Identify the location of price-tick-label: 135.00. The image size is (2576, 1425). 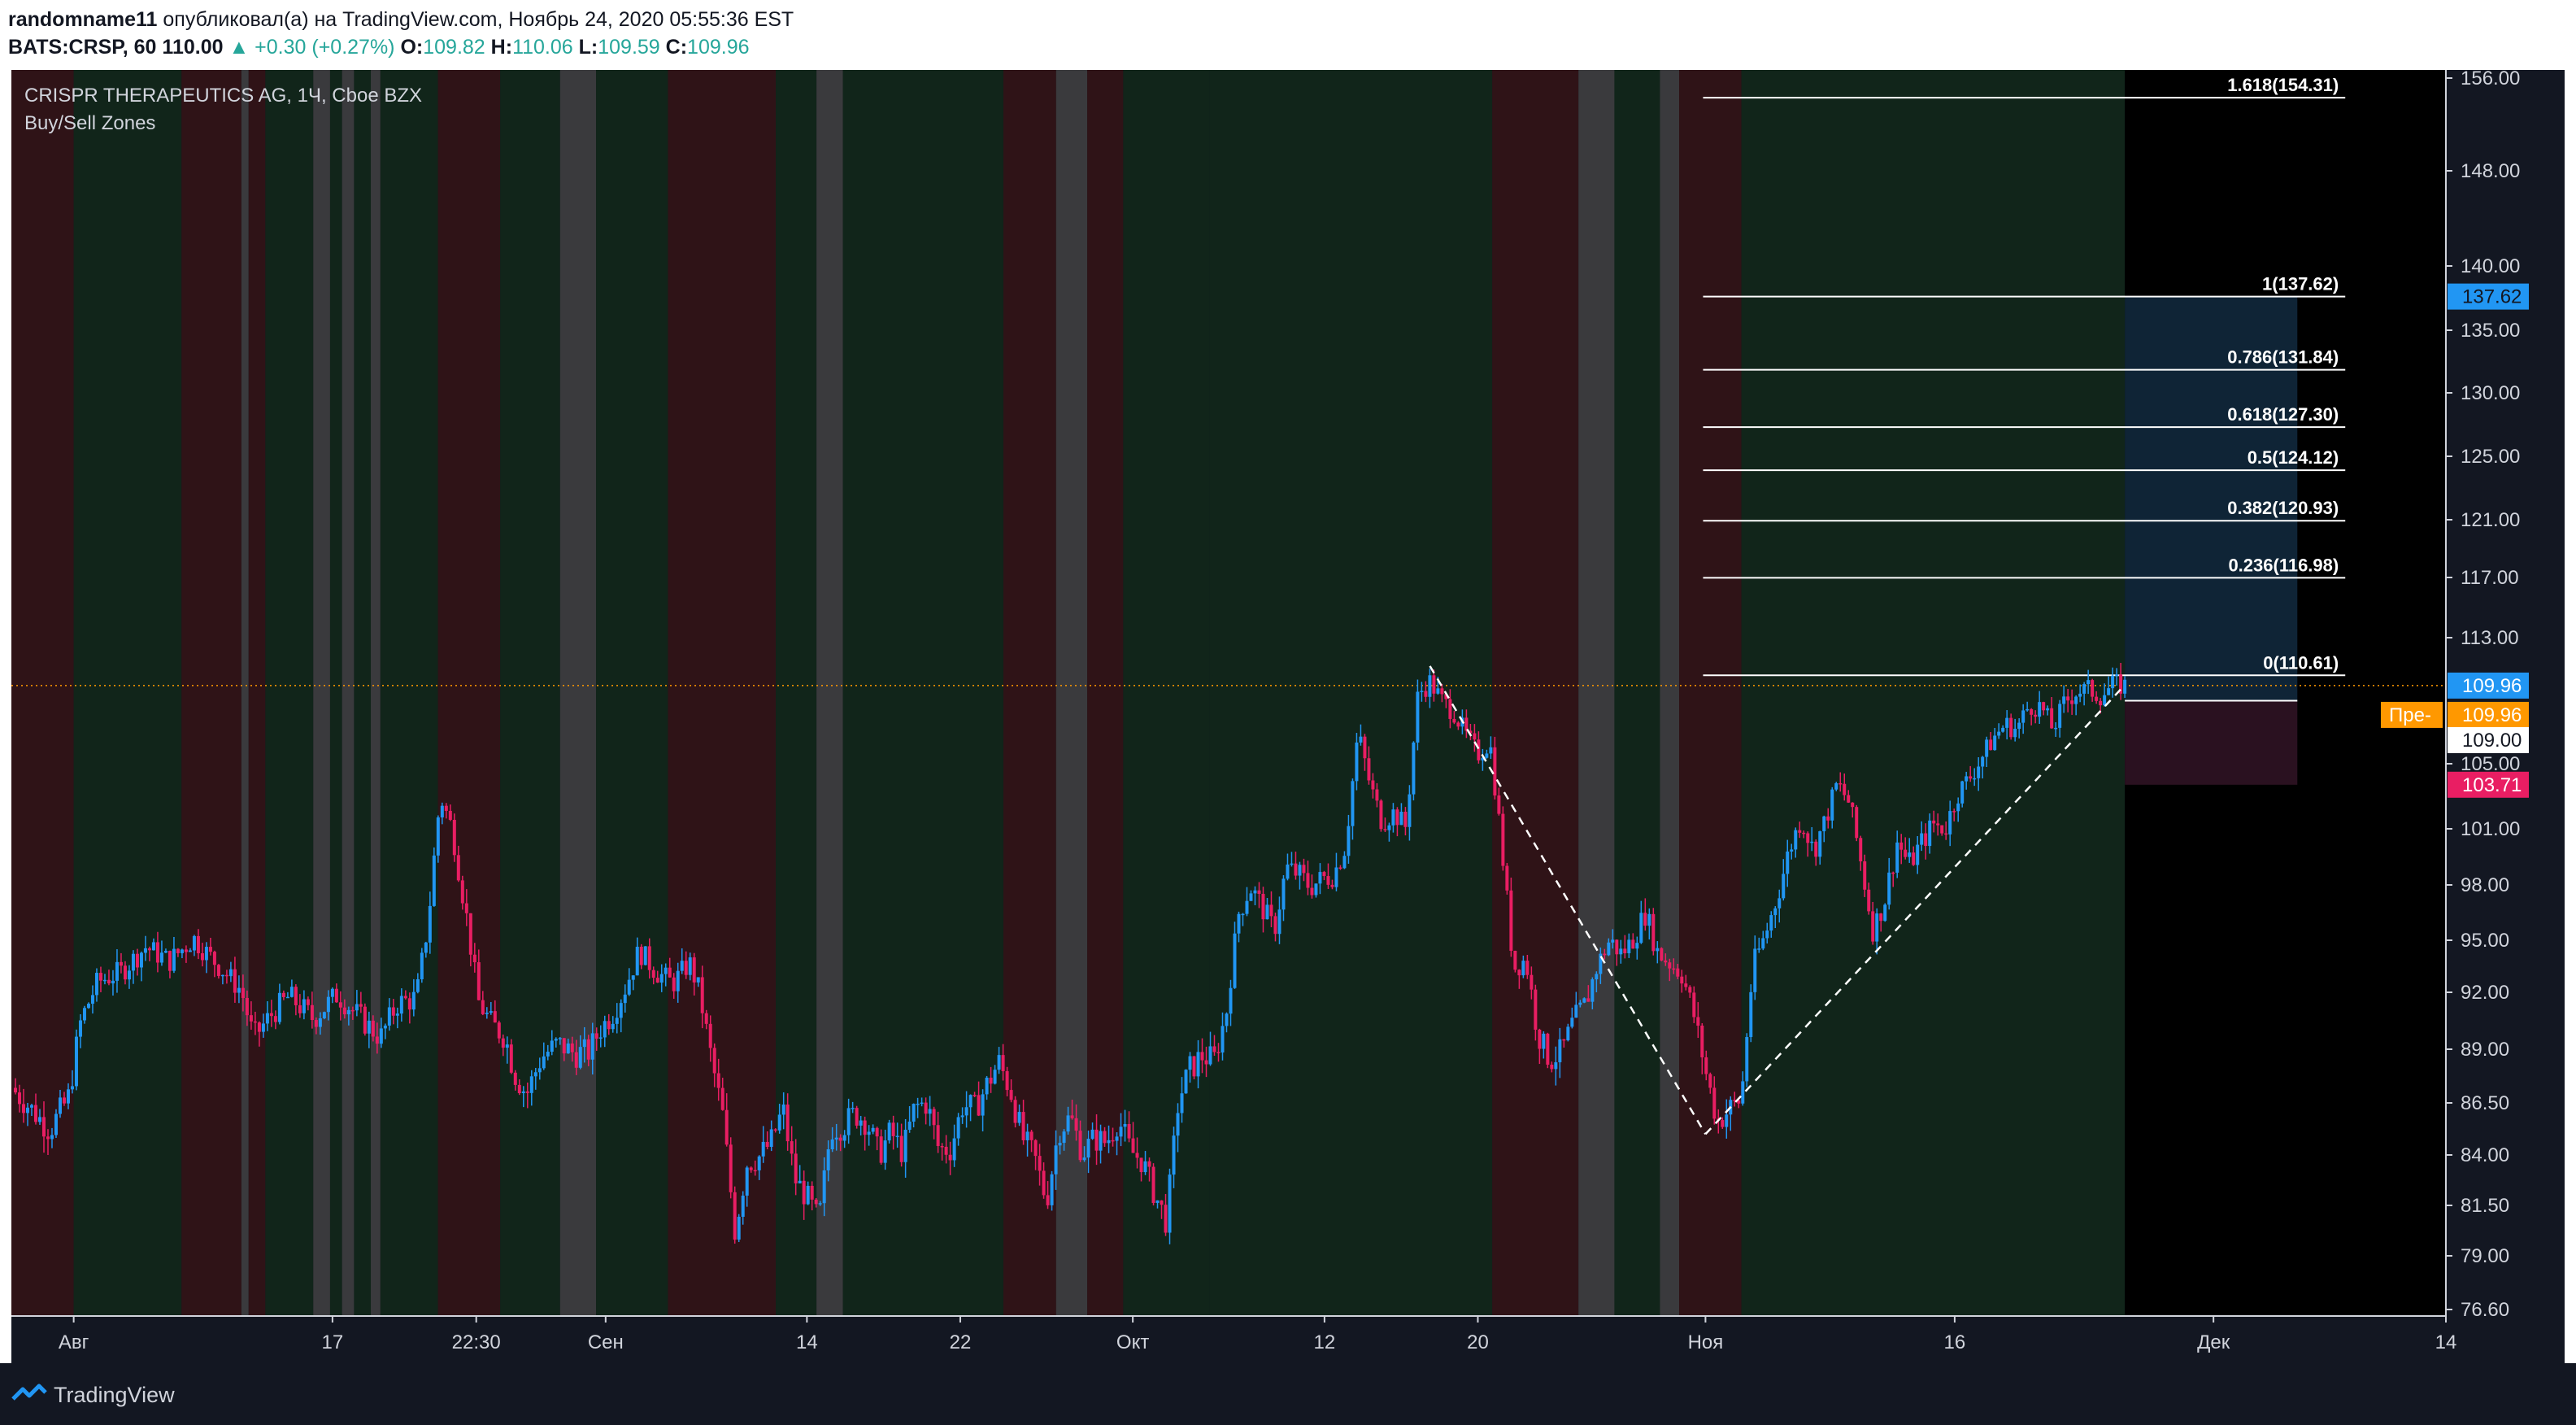
(2490, 331).